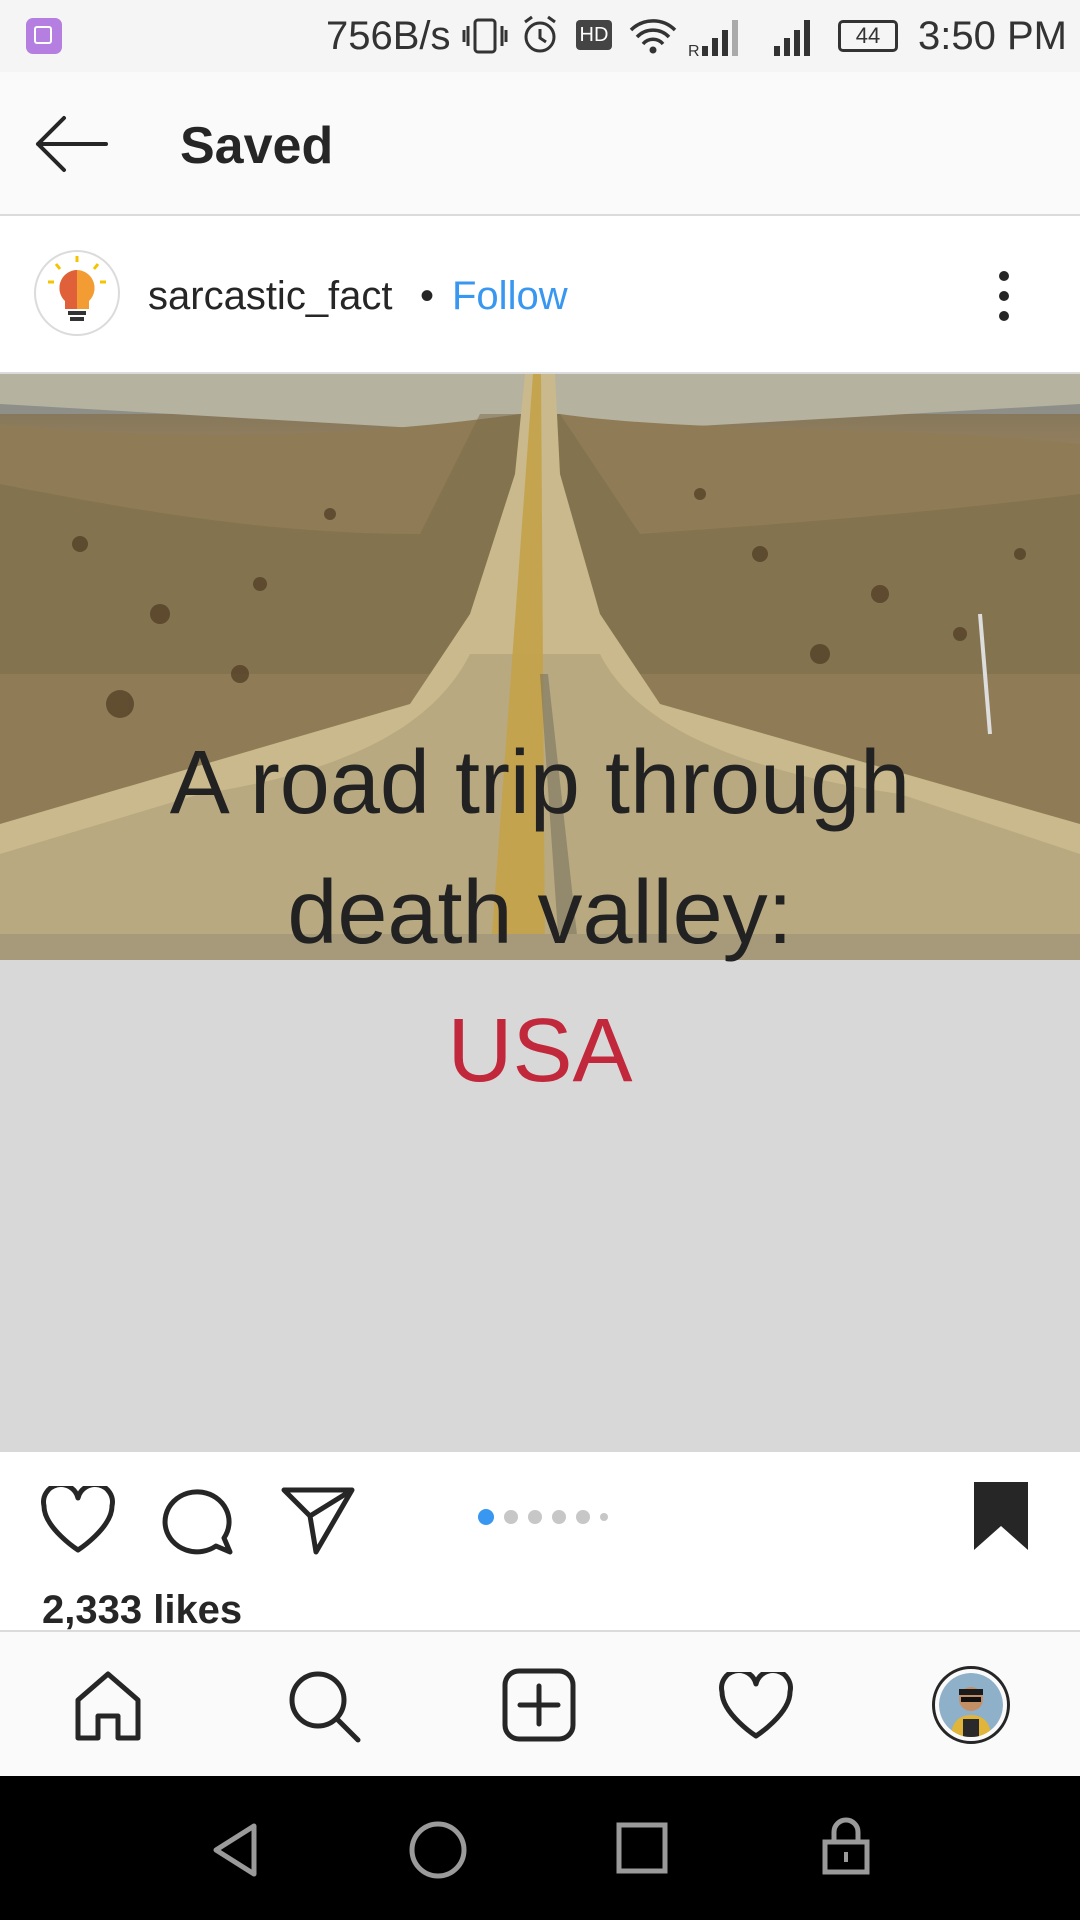 The image size is (1080, 1920). Describe the element at coordinates (992, 36) in the screenshot. I see `clock: 3:50 PM` at that location.